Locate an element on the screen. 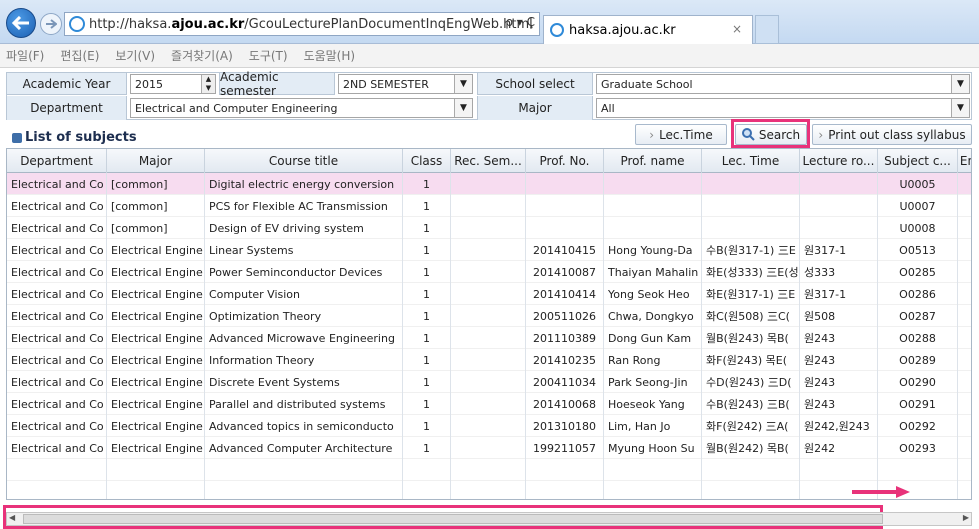  new-tab-button is located at coordinates (767, 29).